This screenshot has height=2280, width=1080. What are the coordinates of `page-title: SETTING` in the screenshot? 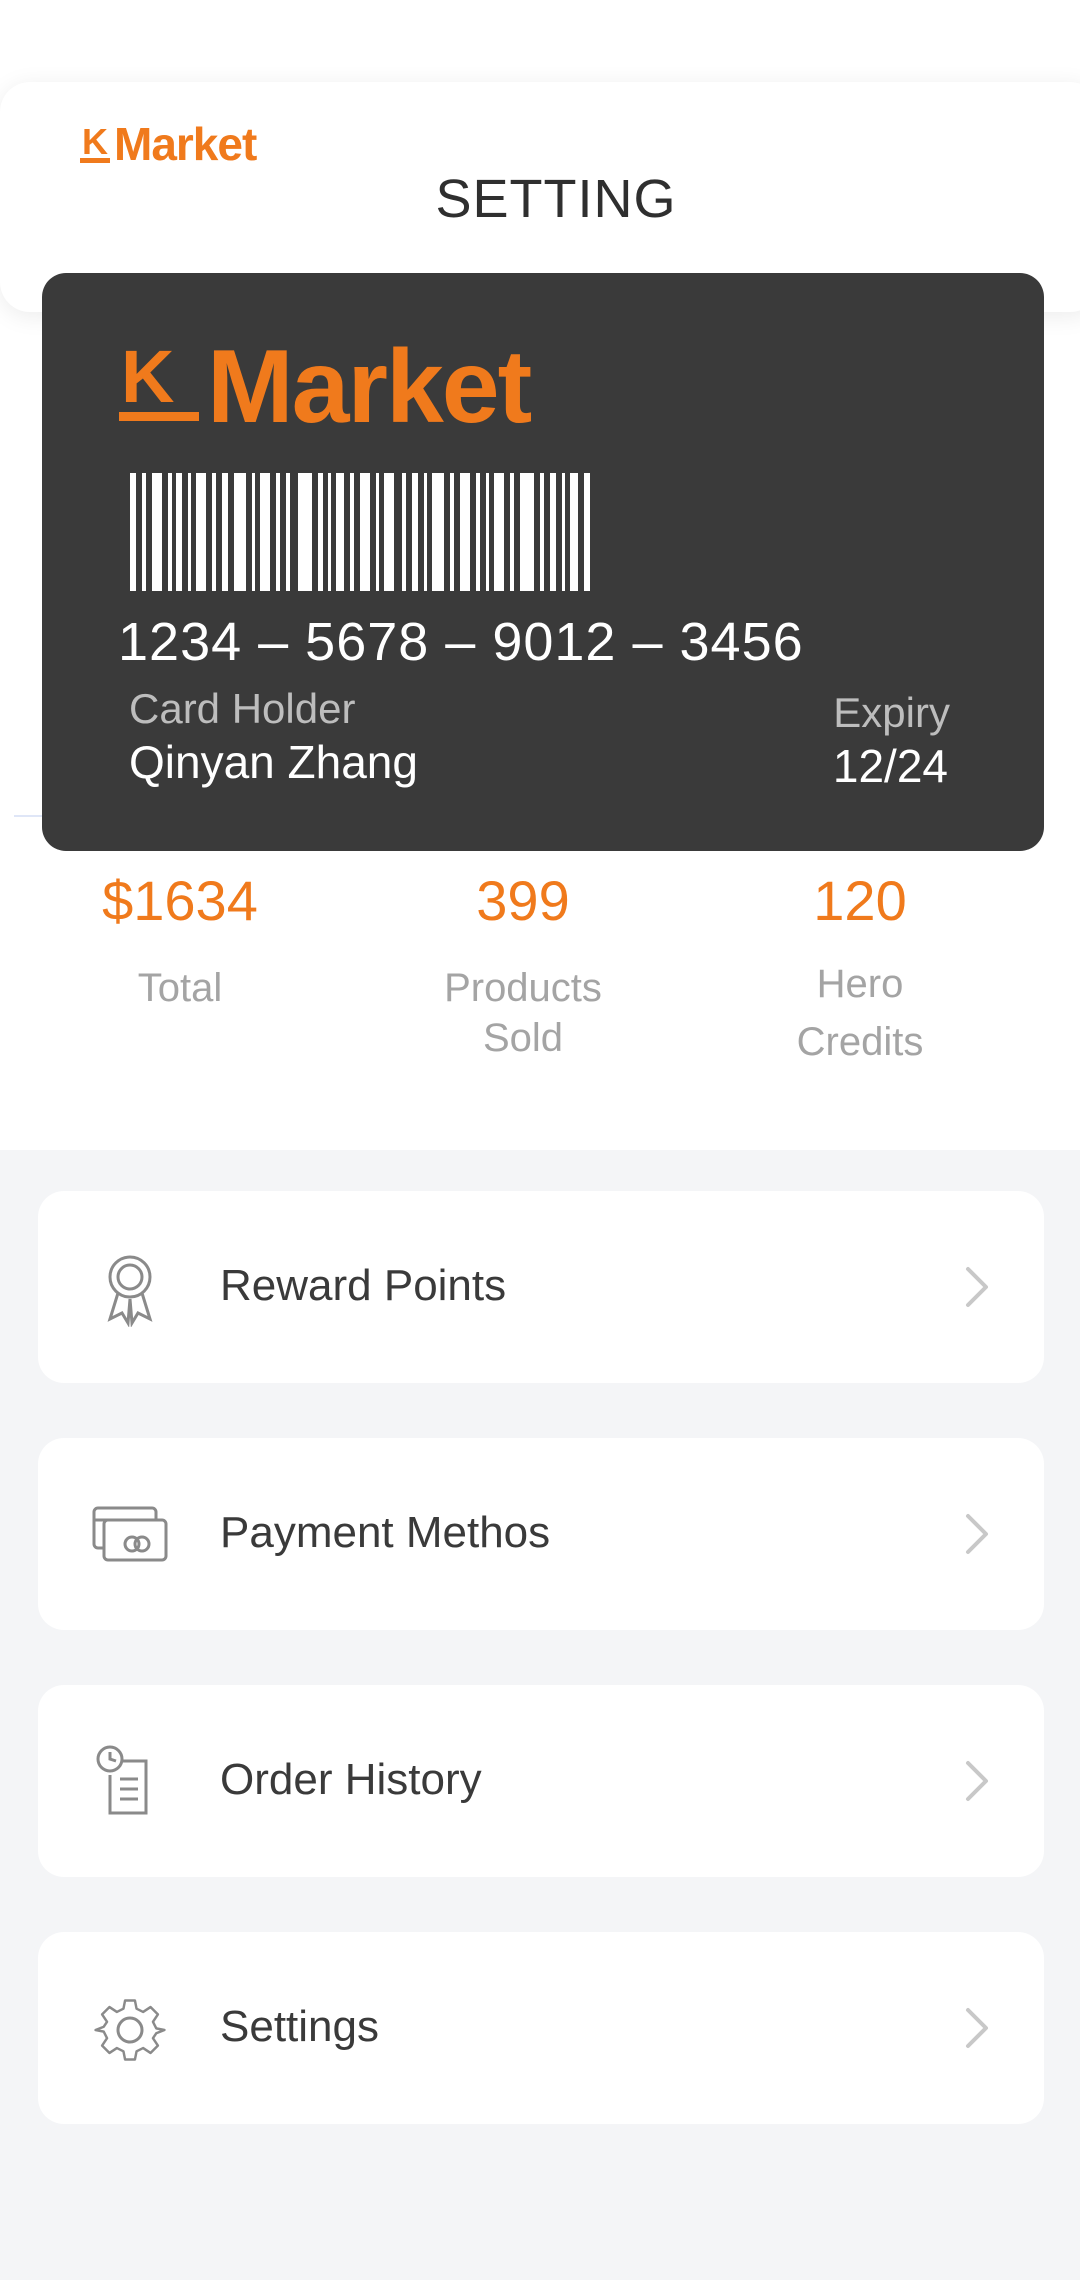 It's located at (556, 199).